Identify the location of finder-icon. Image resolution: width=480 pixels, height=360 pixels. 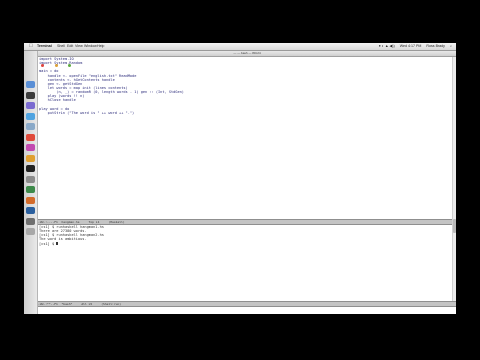
(30, 84).